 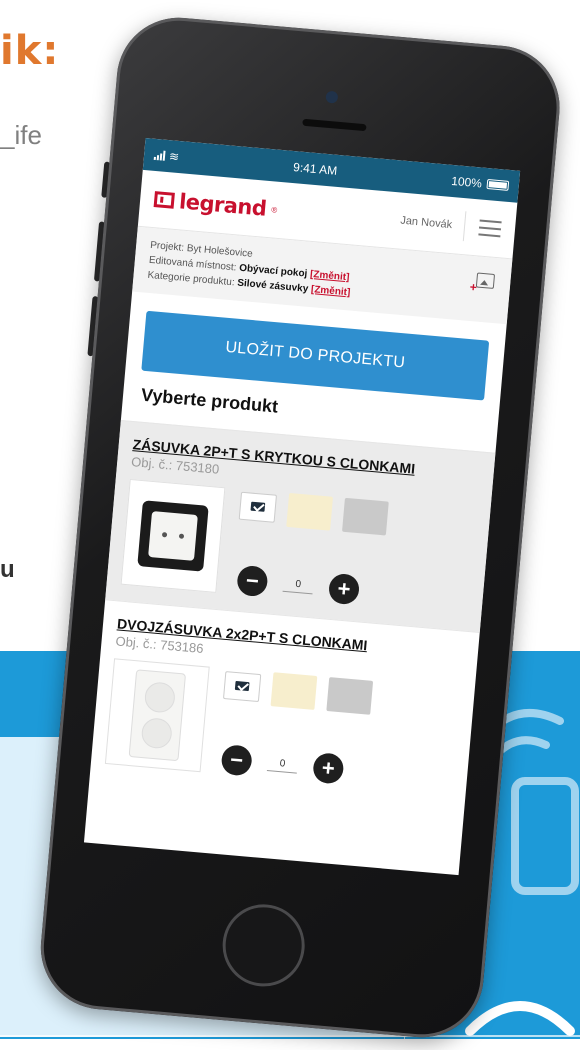 I want to click on battery-icon, so click(x=498, y=184).